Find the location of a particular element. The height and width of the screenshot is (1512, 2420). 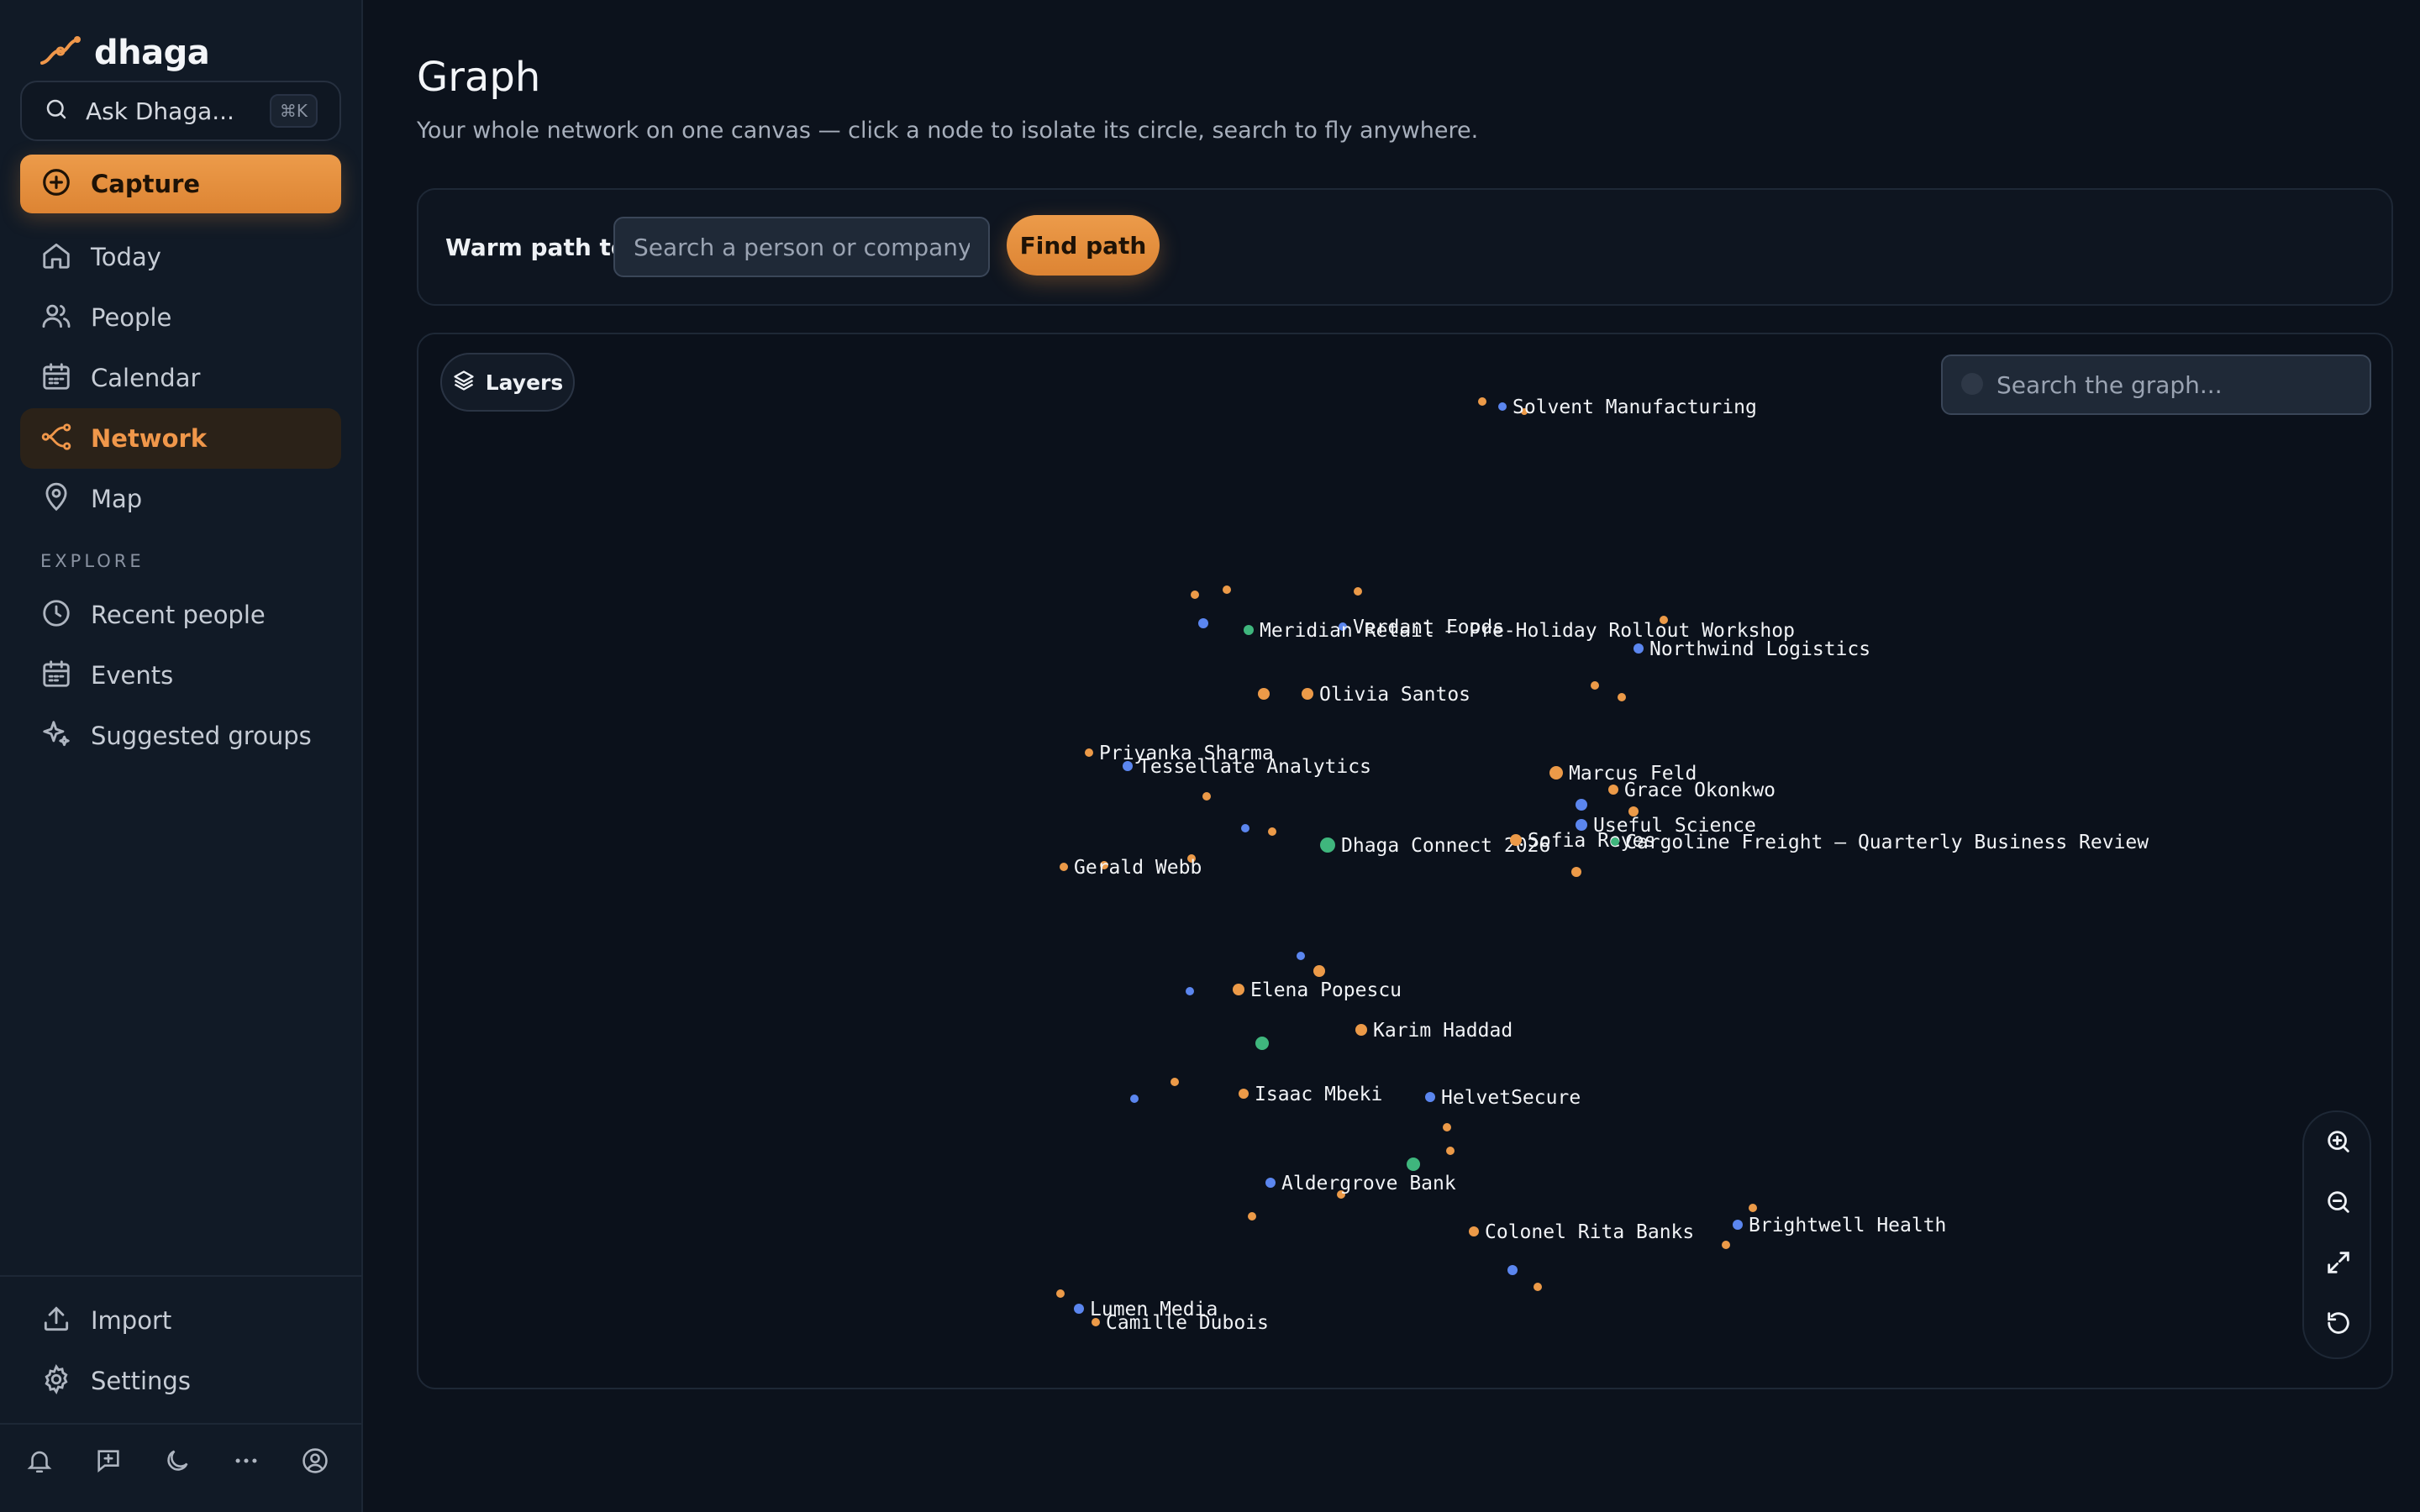

fit-icon is located at coordinates (2338, 1262).